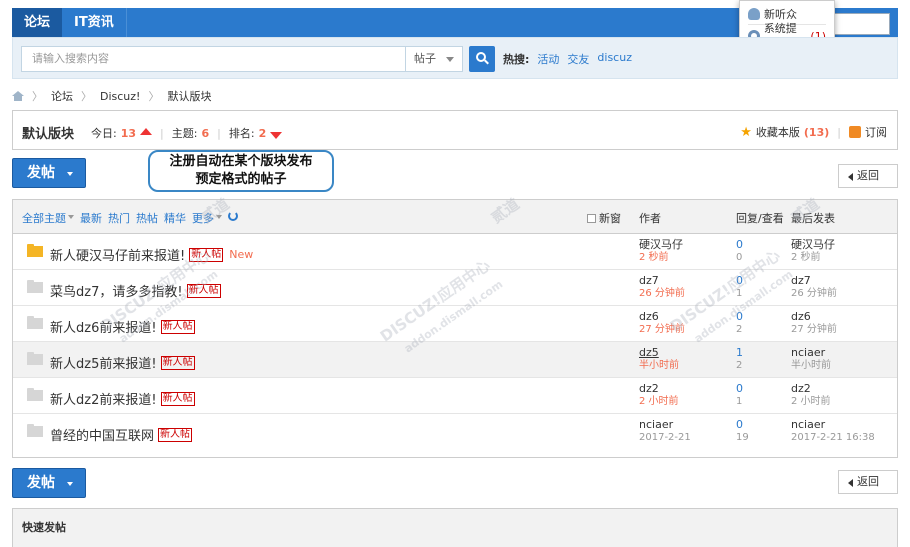  I want to click on search-button, so click(482, 59).